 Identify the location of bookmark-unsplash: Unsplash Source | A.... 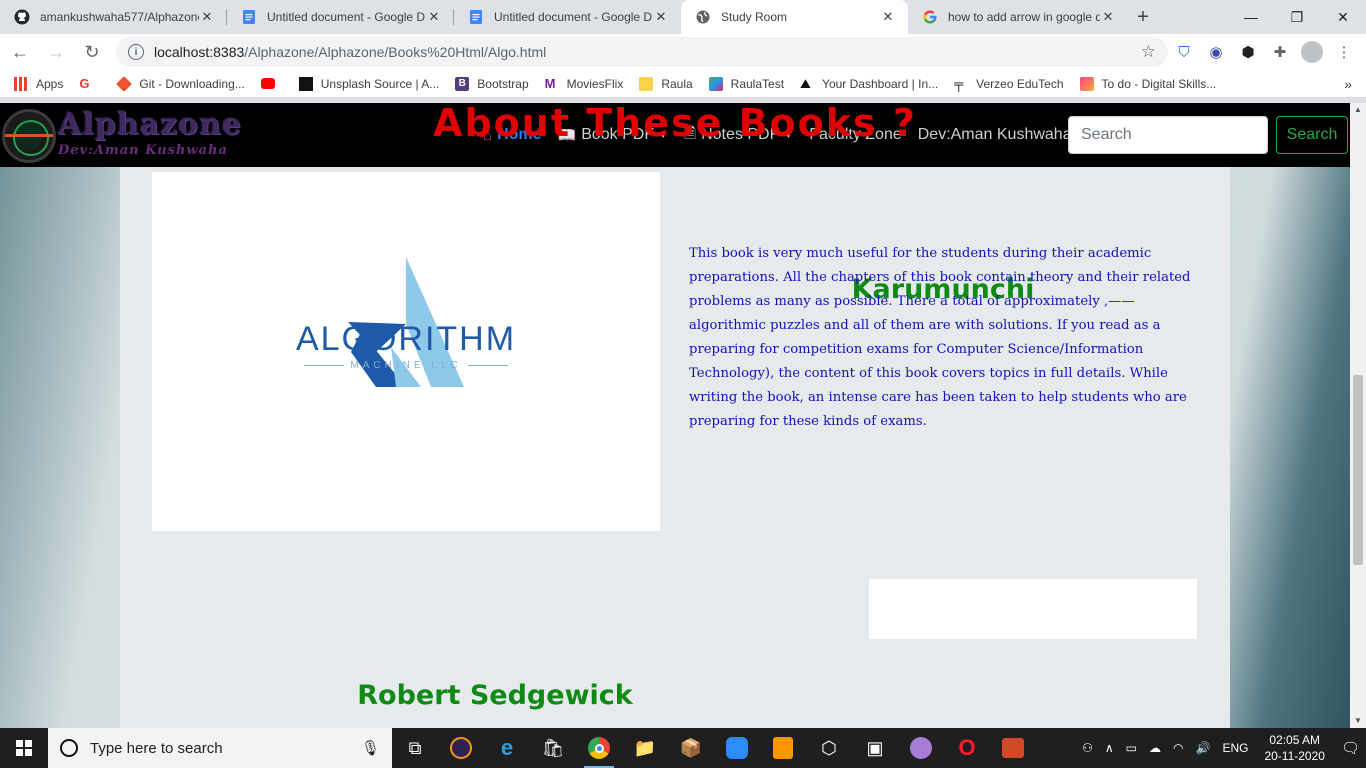
(369, 83).